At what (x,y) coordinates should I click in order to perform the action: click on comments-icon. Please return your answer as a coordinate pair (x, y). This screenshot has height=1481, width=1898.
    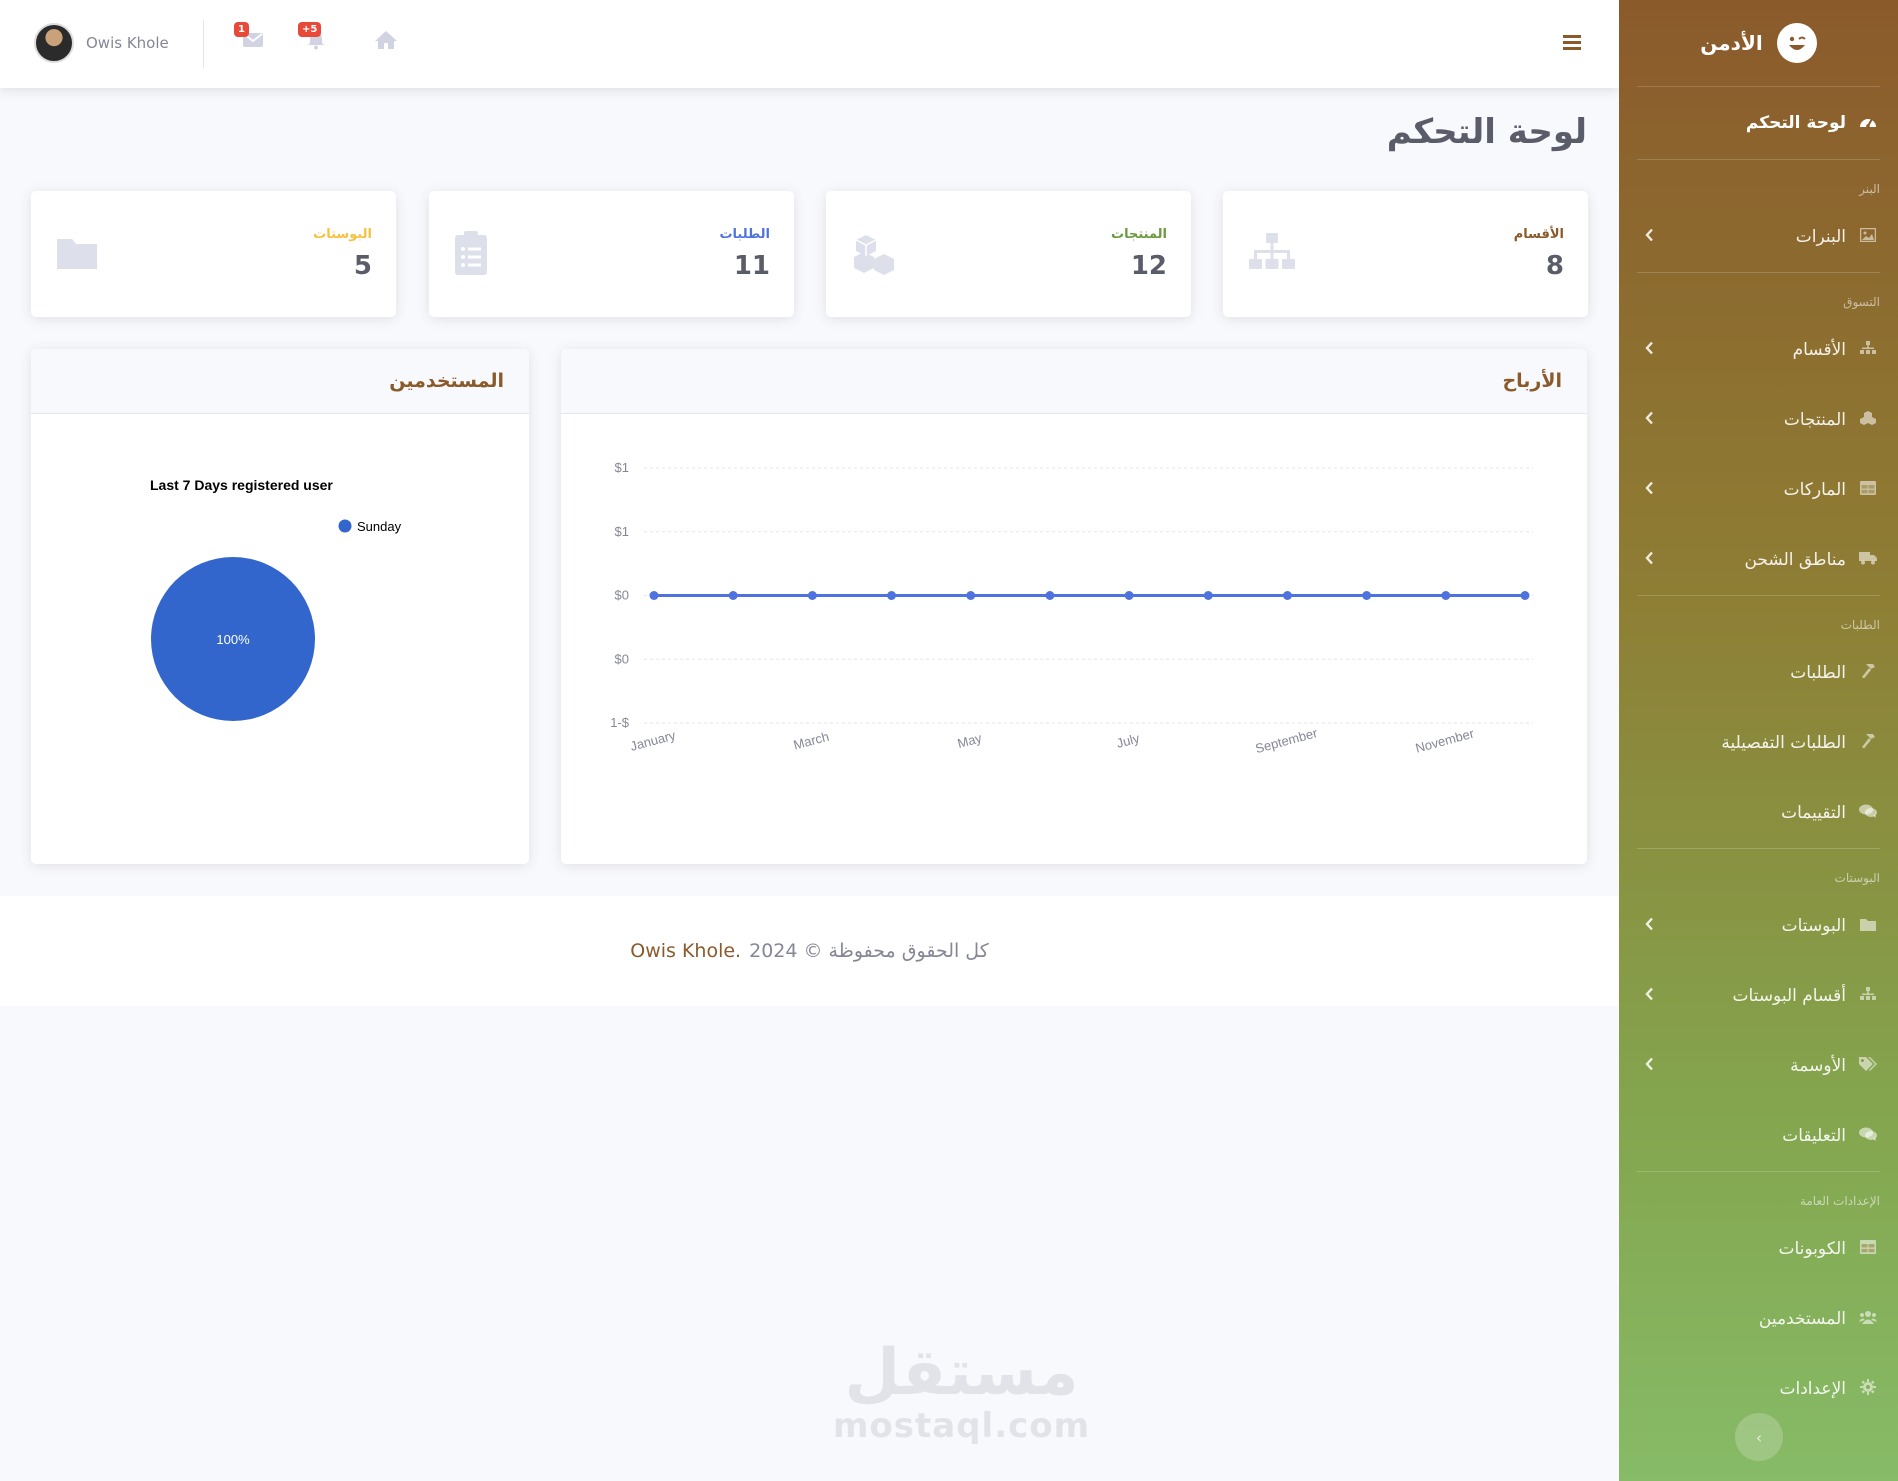
    Looking at the image, I should click on (1868, 1136).